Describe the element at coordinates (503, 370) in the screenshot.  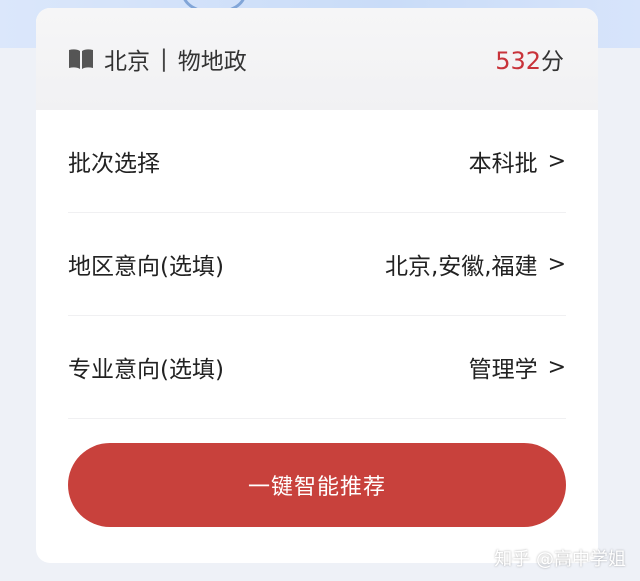
I see `row-value-text: 管理学` at that location.